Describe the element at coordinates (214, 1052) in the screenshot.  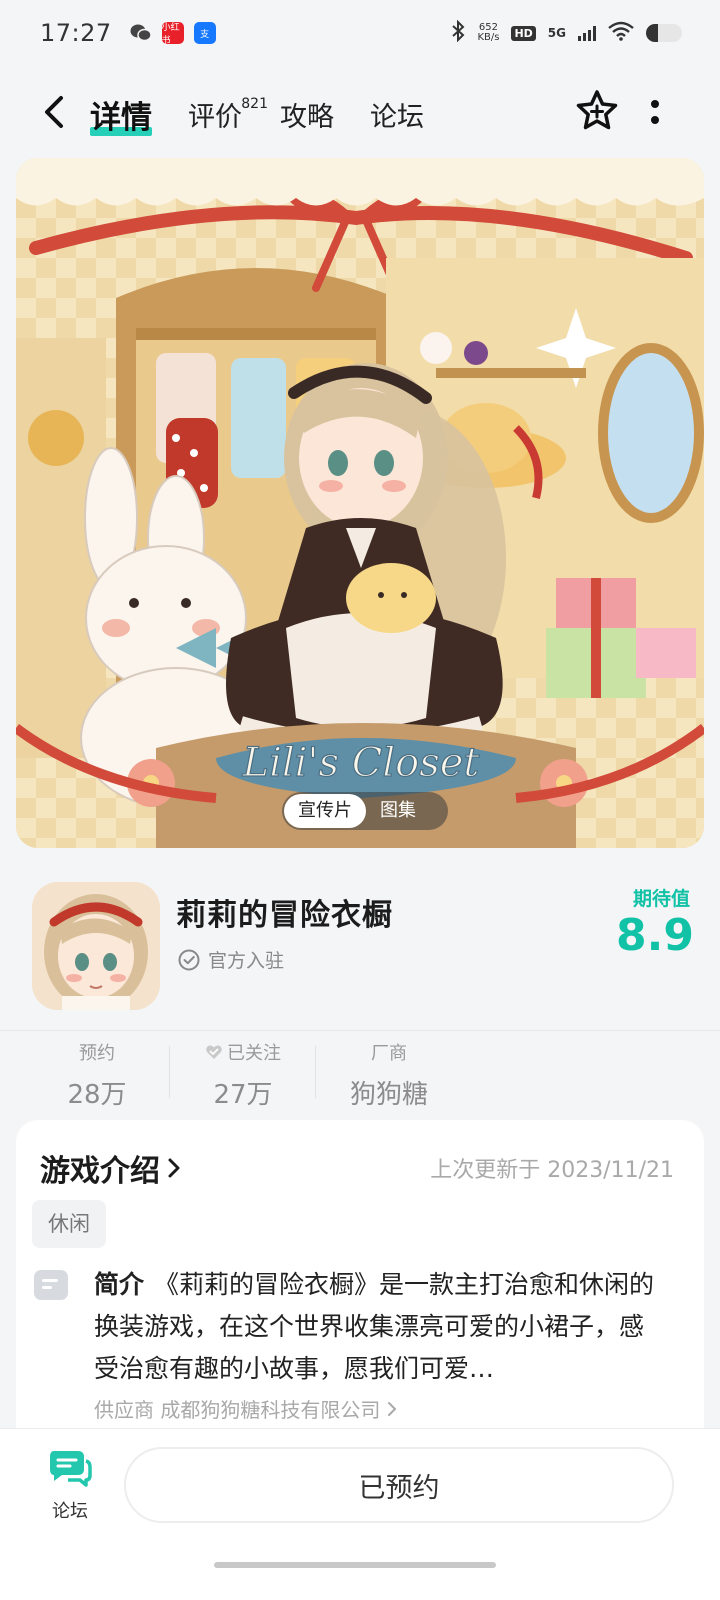
I see `heart-icon` at that location.